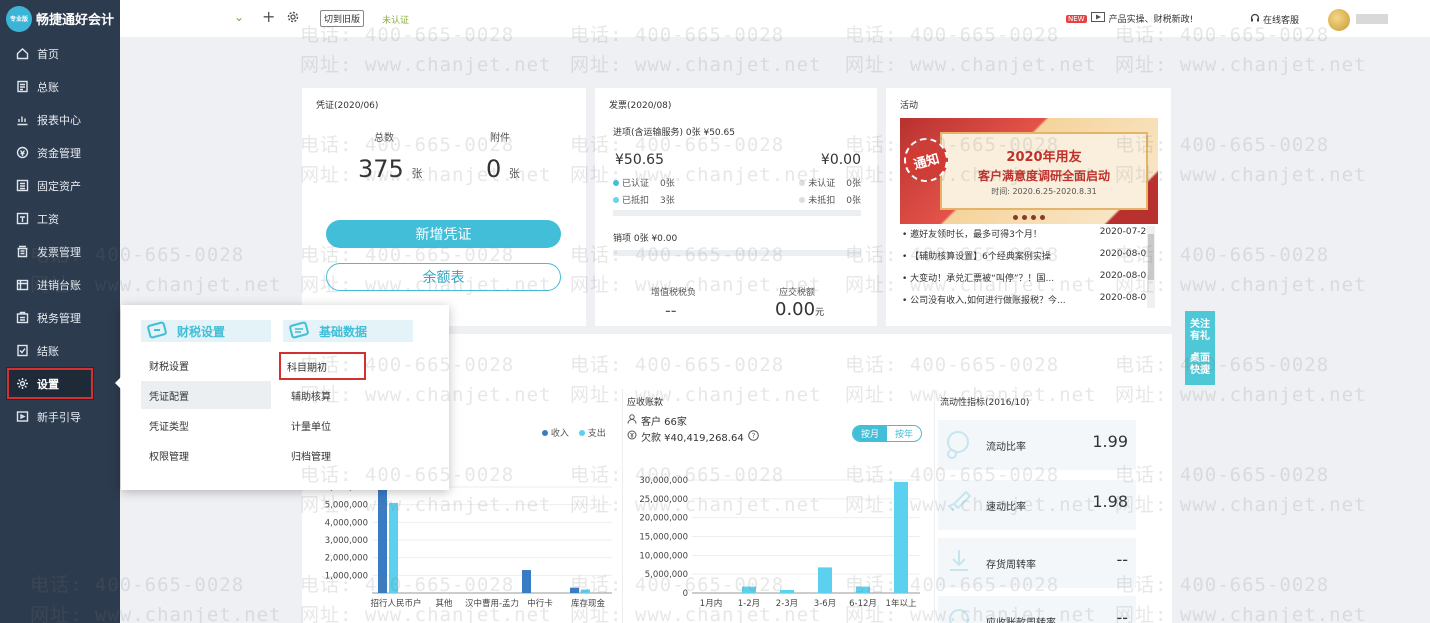  What do you see at coordinates (1200, 336) in the screenshot?
I see `float-label: 有礼` at bounding box center [1200, 336].